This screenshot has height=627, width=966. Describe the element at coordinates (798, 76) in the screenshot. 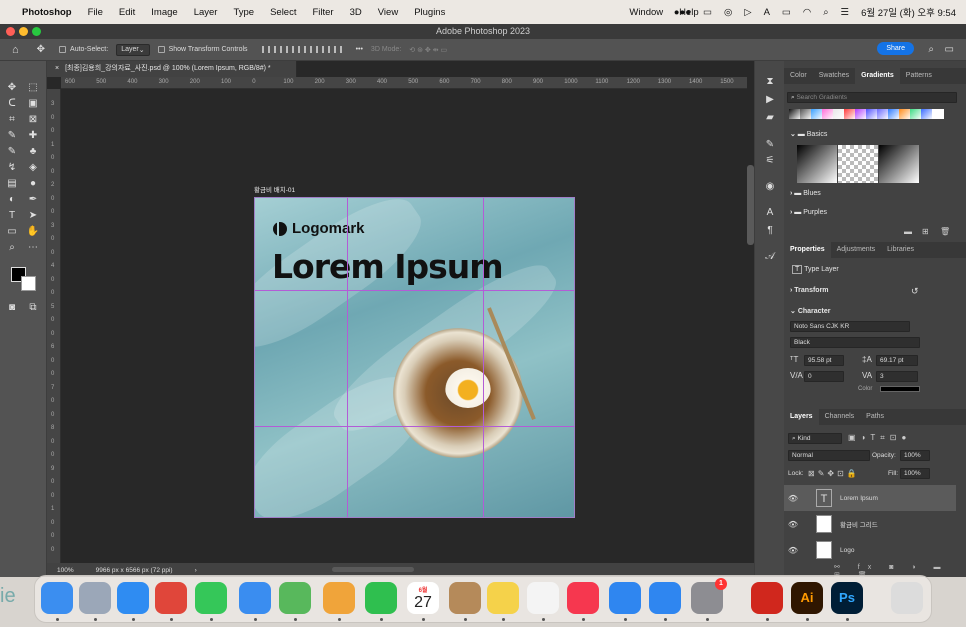

I see `tab-color: Color` at that location.